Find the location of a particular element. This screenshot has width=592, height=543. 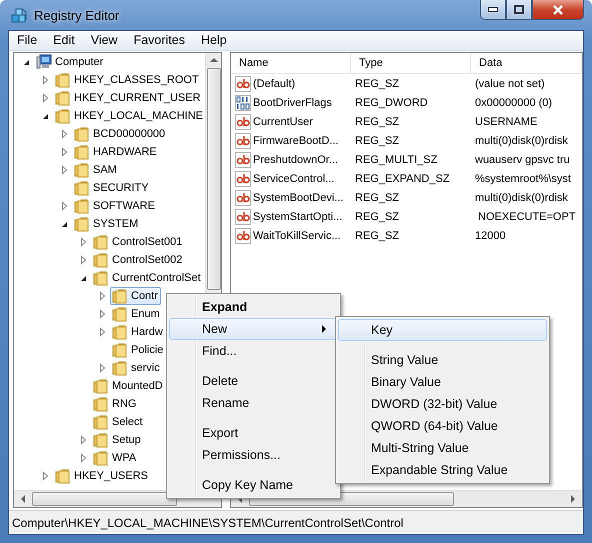

menu-item: Delete is located at coordinates (253, 381).